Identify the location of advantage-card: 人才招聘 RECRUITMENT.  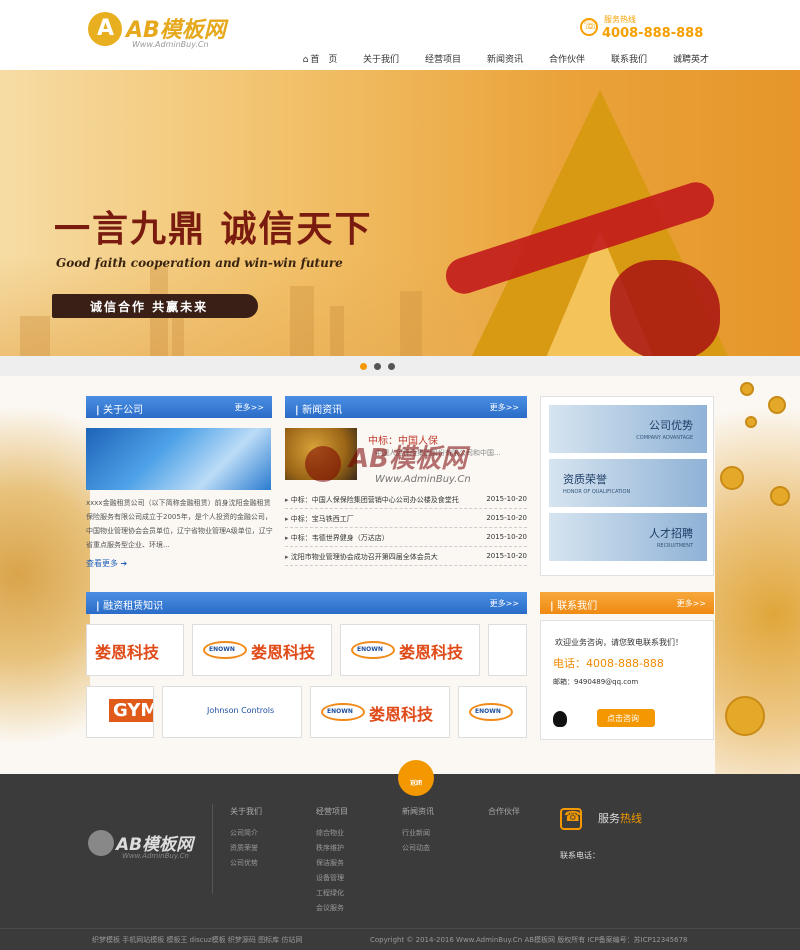
(628, 537).